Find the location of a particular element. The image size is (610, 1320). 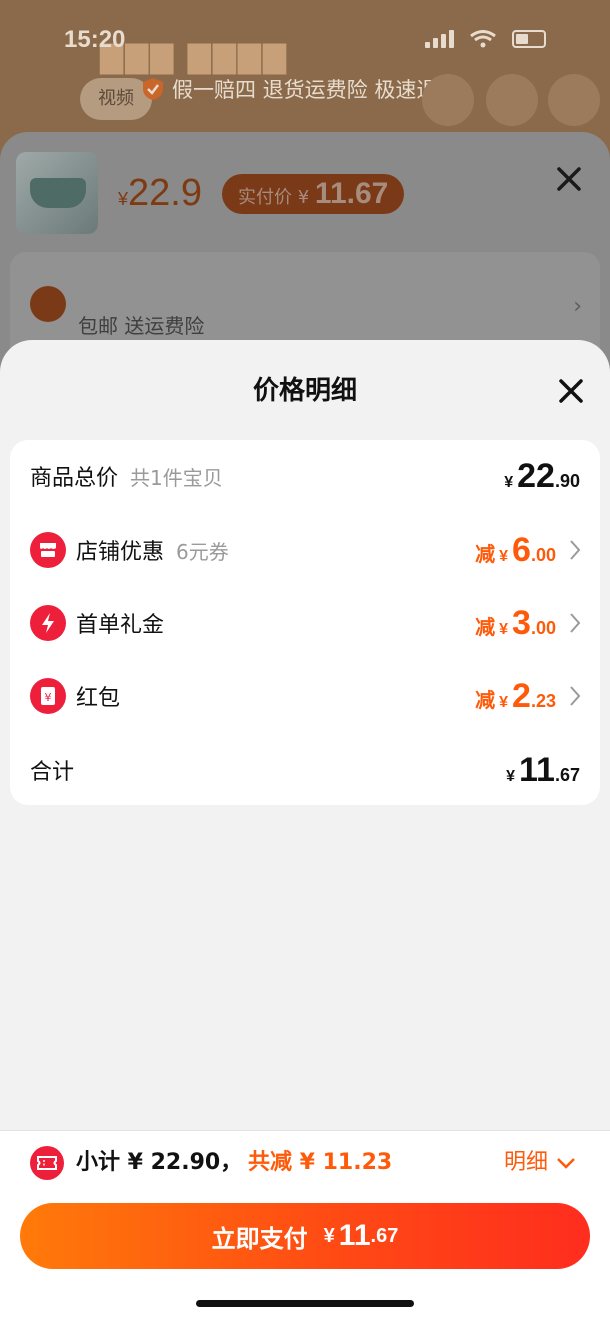

detail-label: 明细 is located at coordinates (526, 1162).